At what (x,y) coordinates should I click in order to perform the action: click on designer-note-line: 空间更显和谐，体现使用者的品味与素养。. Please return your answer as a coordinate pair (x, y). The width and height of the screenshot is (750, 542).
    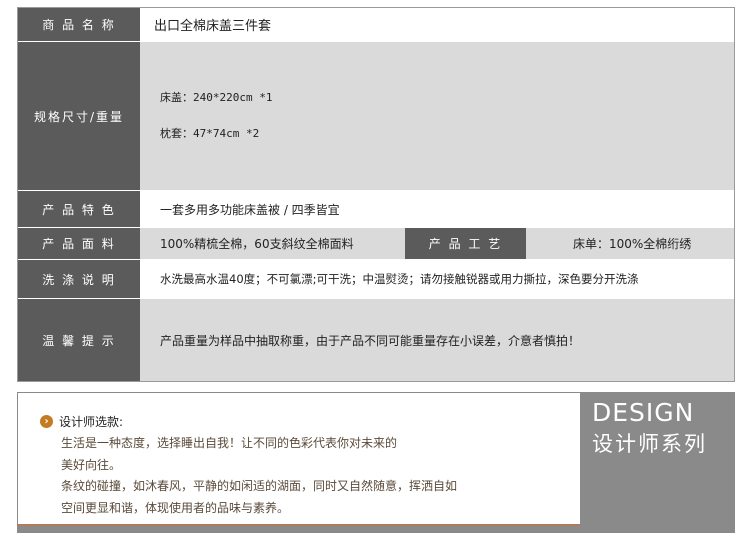
    Looking at the image, I should click on (175, 507).